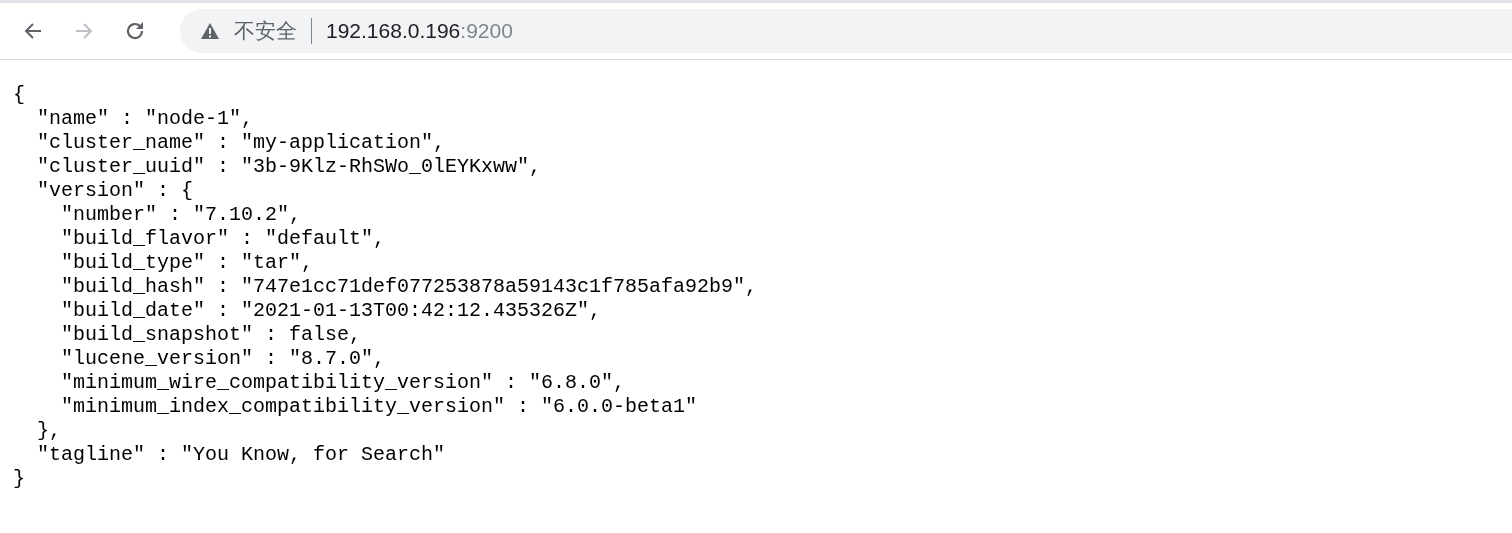  I want to click on json-line: "cluster_uuid" : "3b-9Klz-RhSWo_0lEYKxww",, so click(289, 166).